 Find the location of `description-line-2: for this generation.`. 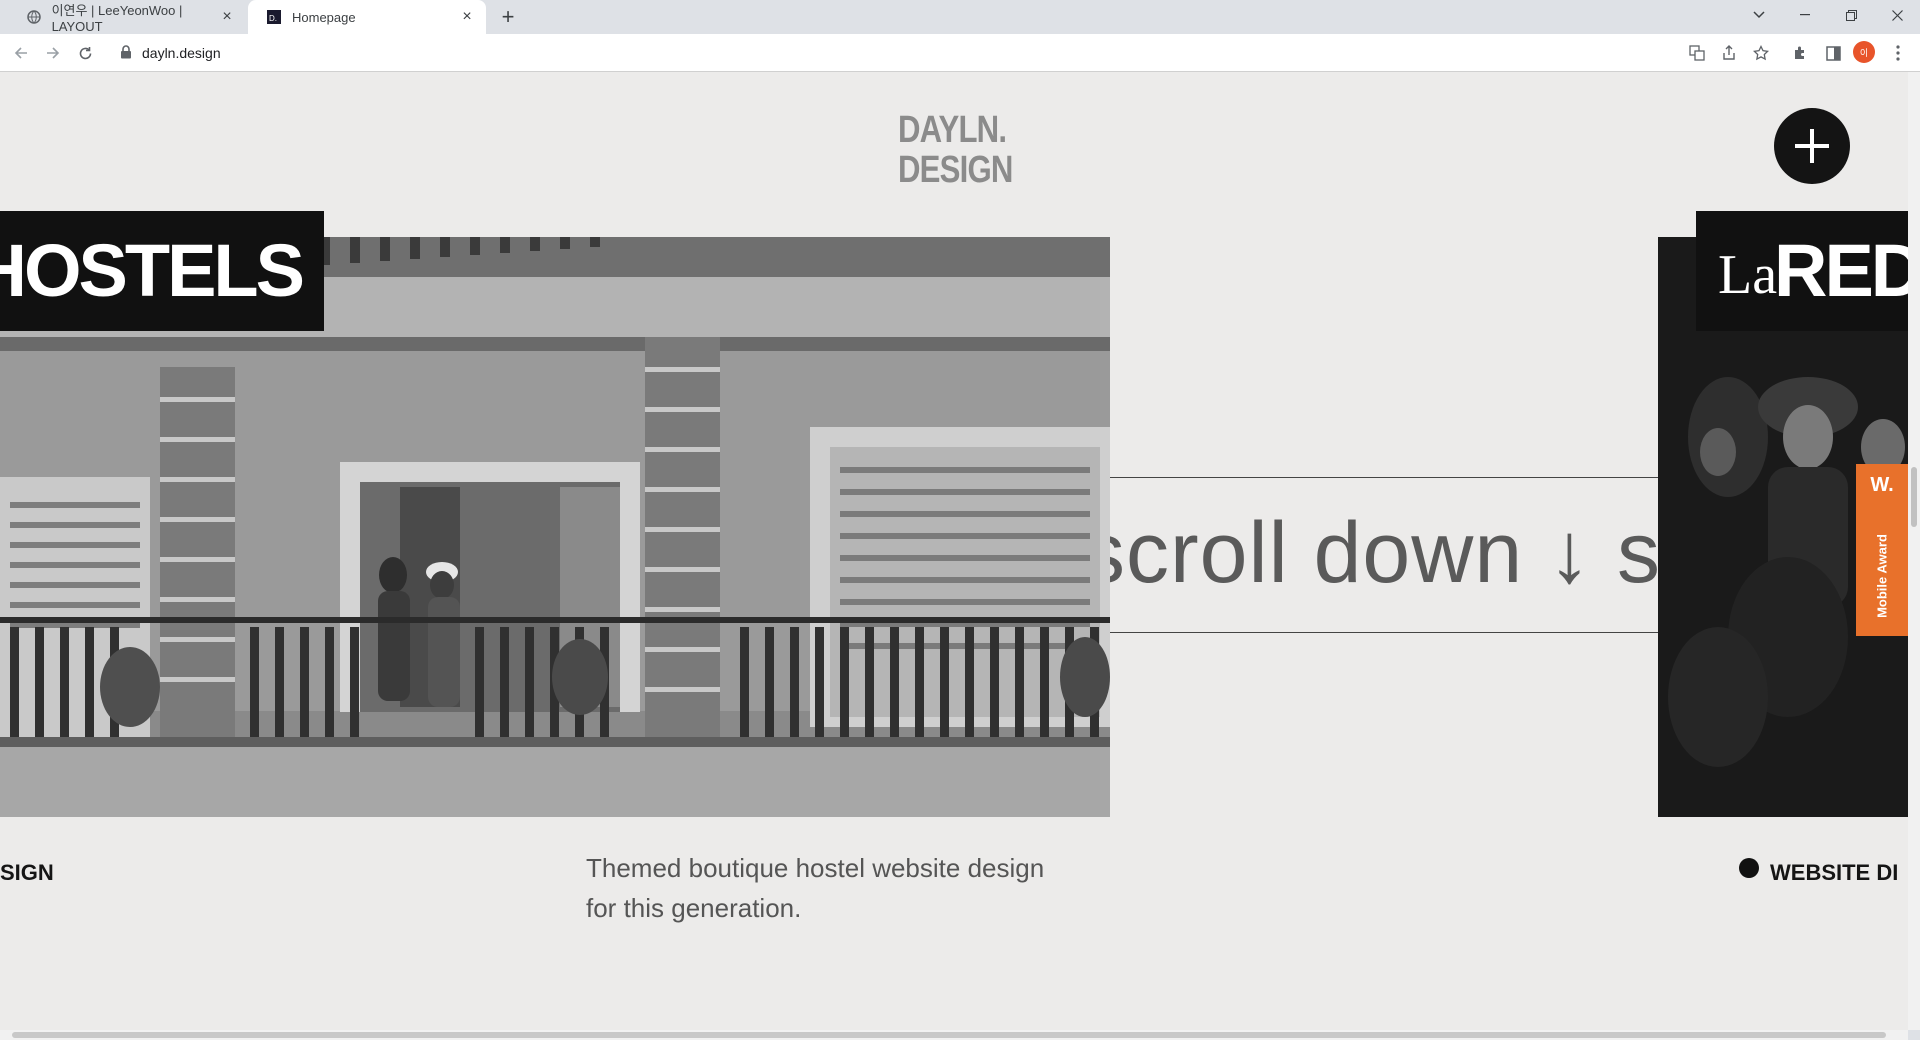

description-line-2: for this generation. is located at coordinates (694, 908).